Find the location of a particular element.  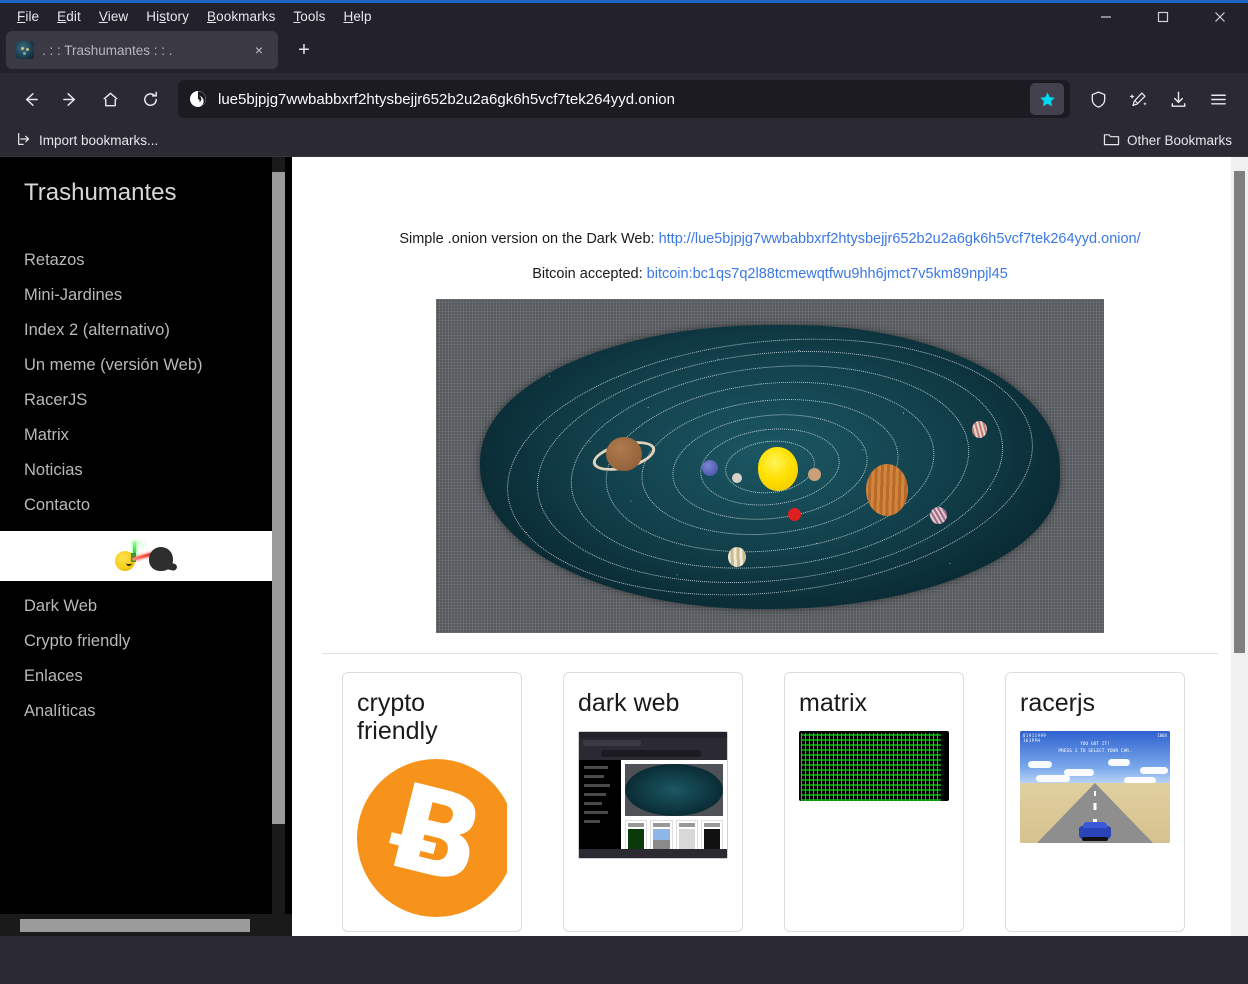

sidebar-item-meme-image is located at coordinates (146, 556).